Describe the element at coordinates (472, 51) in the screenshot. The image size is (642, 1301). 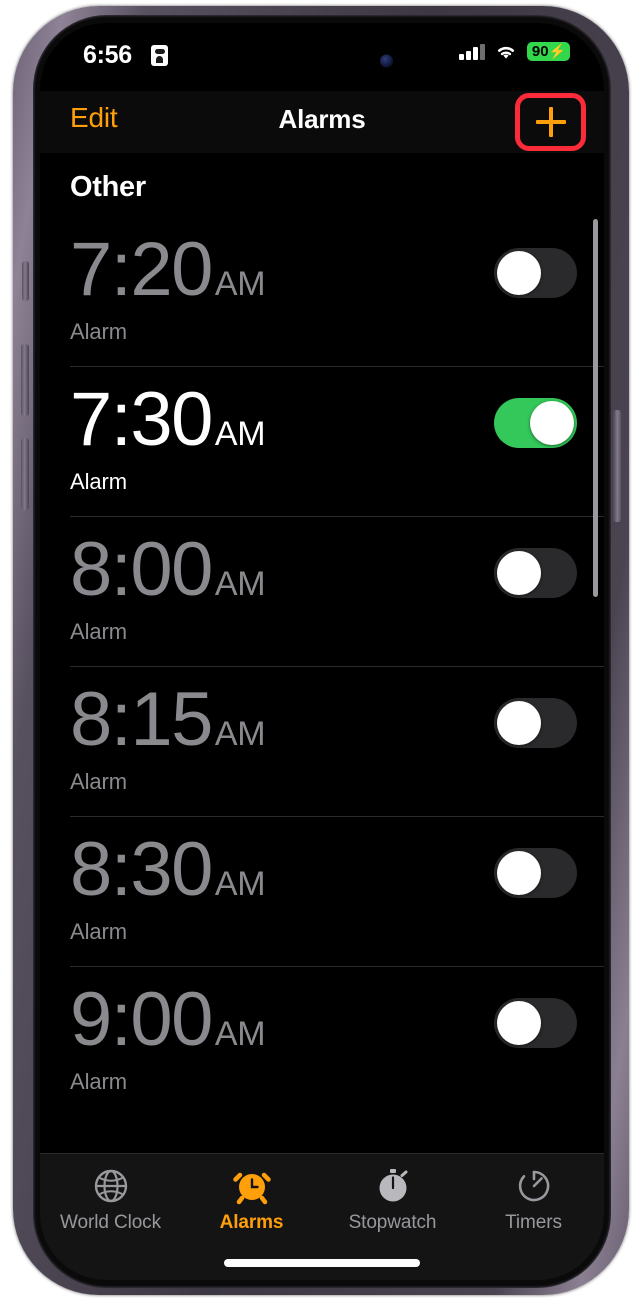
I see `cellular-signal-icon` at that location.